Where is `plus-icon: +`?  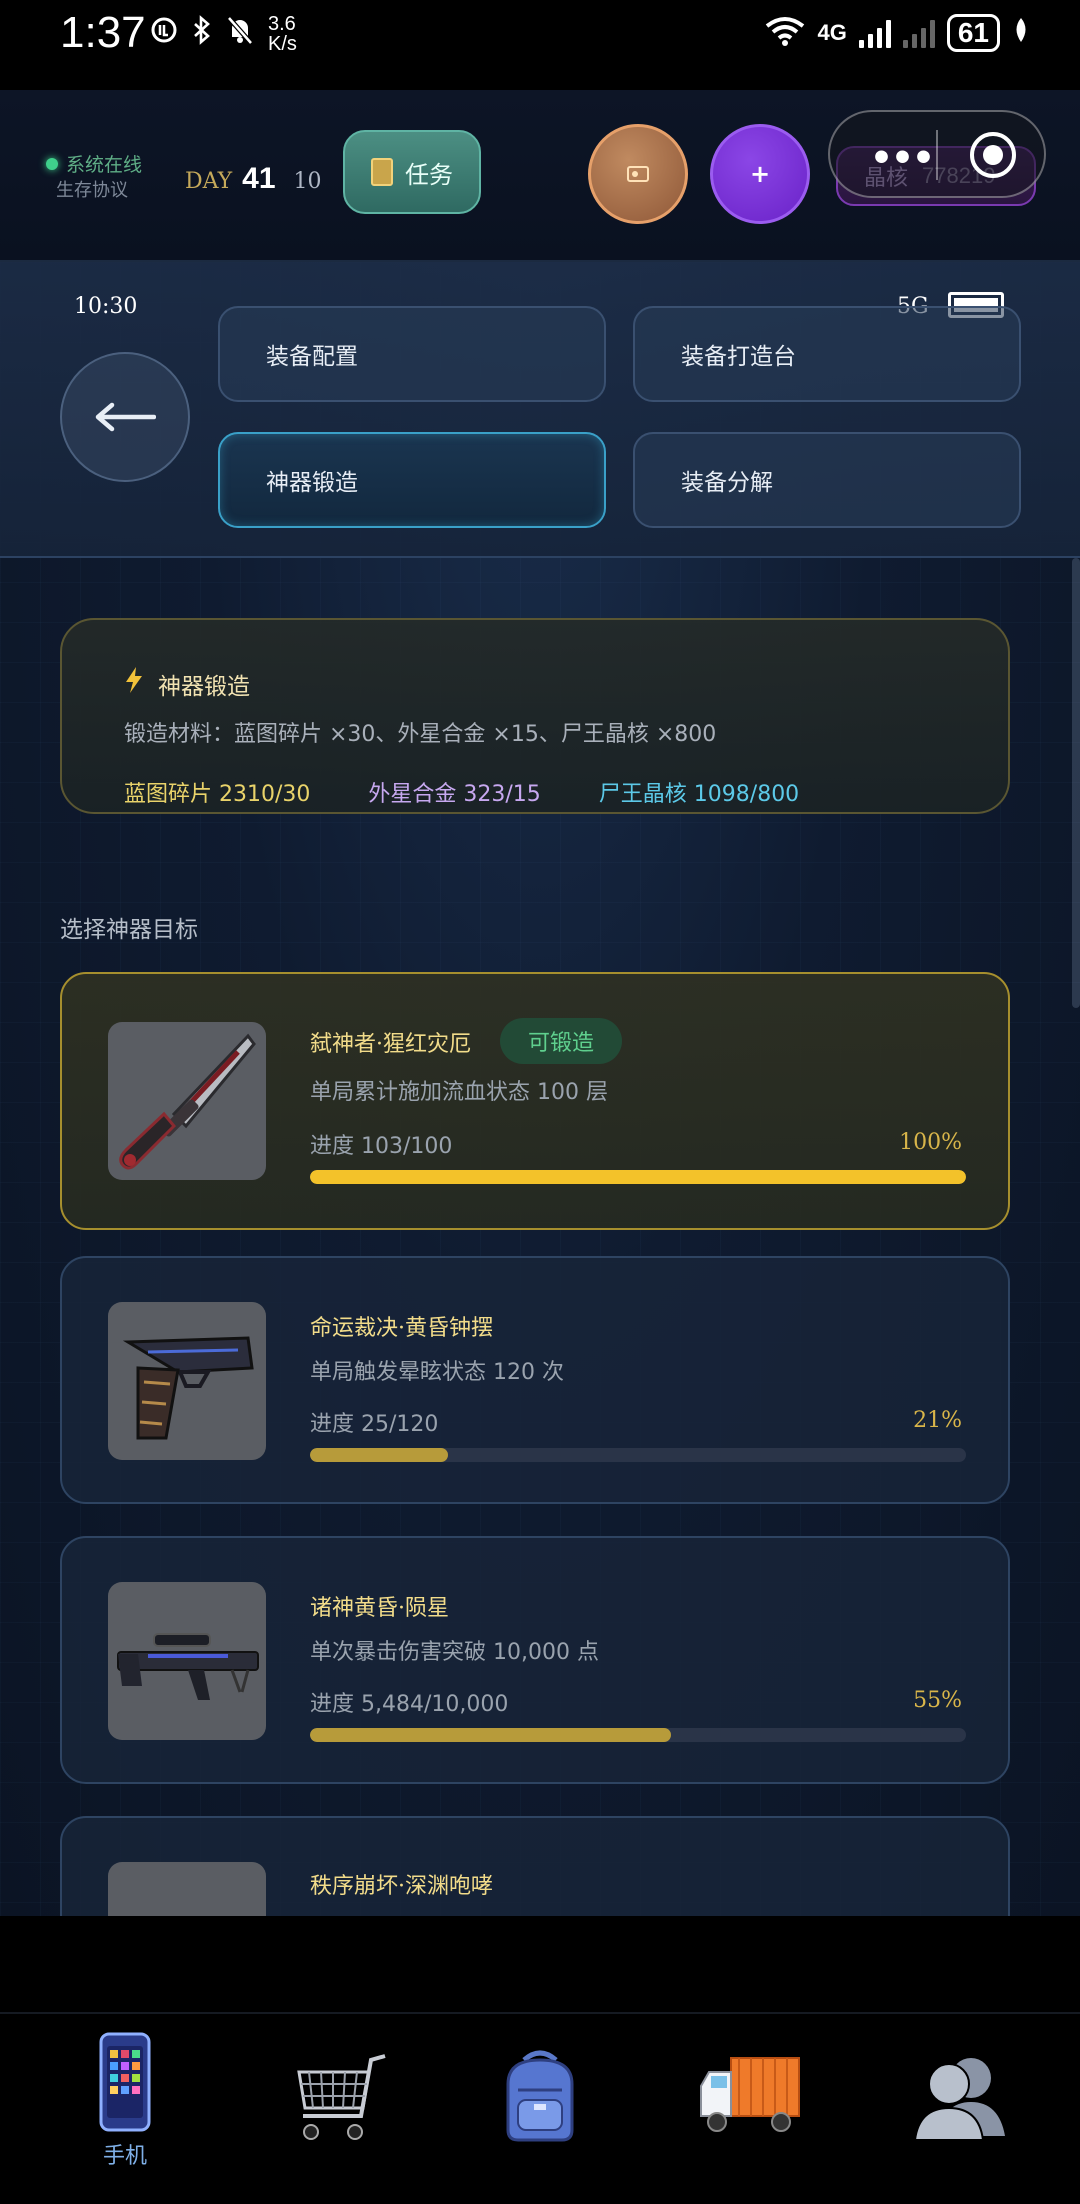 plus-icon: + is located at coordinates (760, 174).